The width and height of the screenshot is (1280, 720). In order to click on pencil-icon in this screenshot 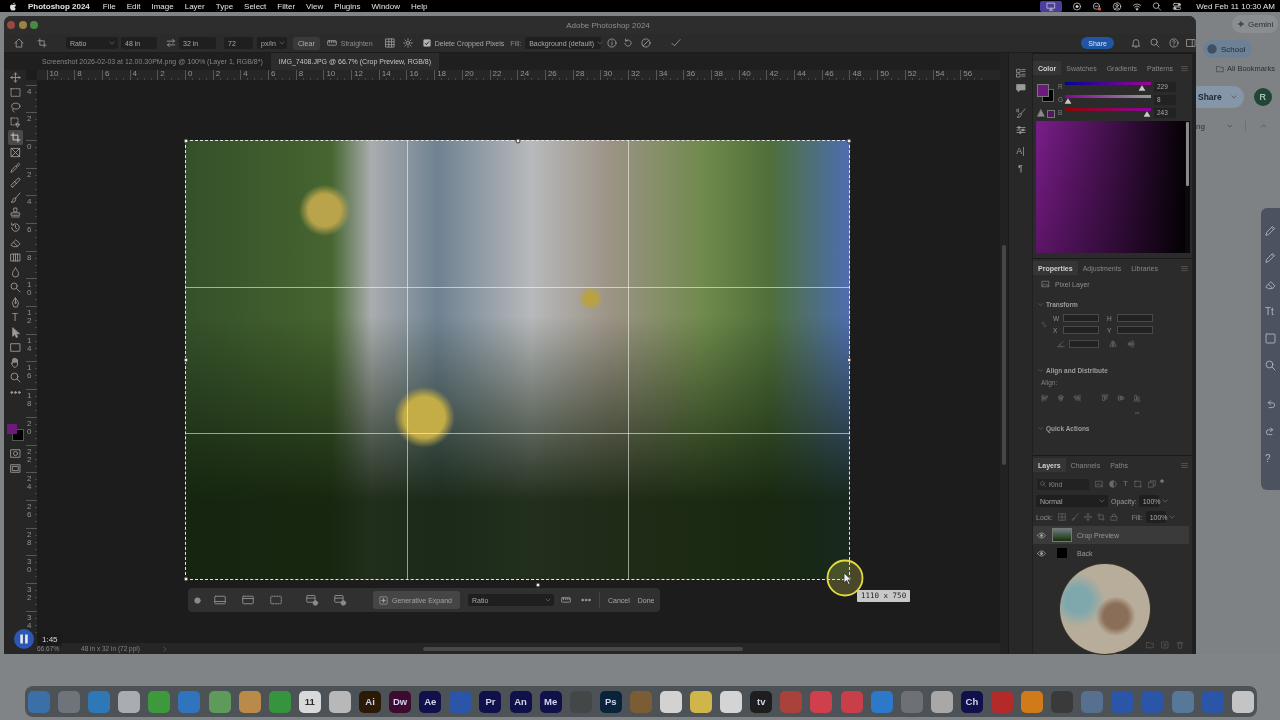, I will do `click(1270, 257)`.